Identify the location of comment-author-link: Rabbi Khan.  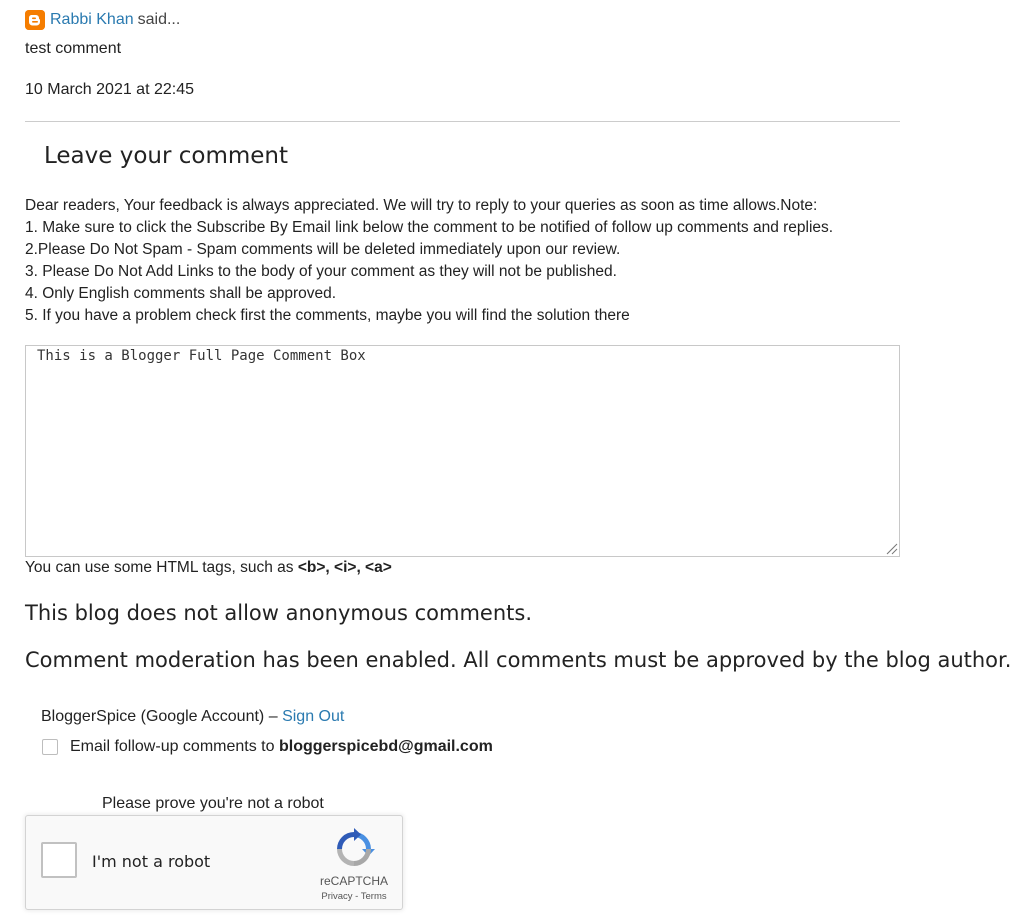
(92, 20).